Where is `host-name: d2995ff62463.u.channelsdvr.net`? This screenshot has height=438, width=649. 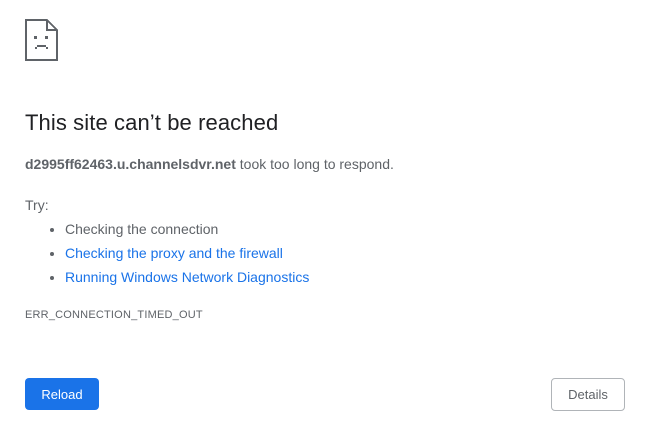
host-name: d2995ff62463.u.channelsdvr.net is located at coordinates (130, 164).